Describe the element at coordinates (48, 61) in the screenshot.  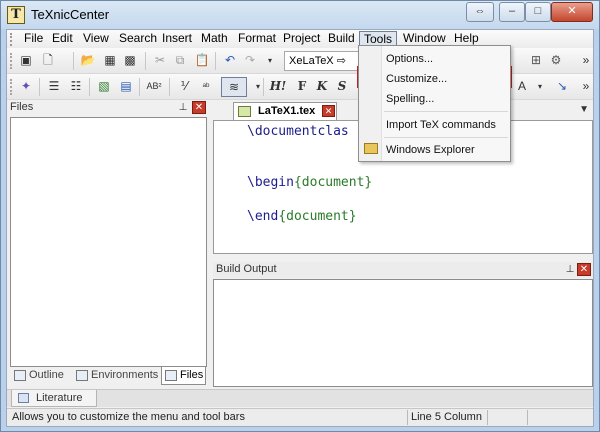
I see `new-file-icon: 🗋` at that location.